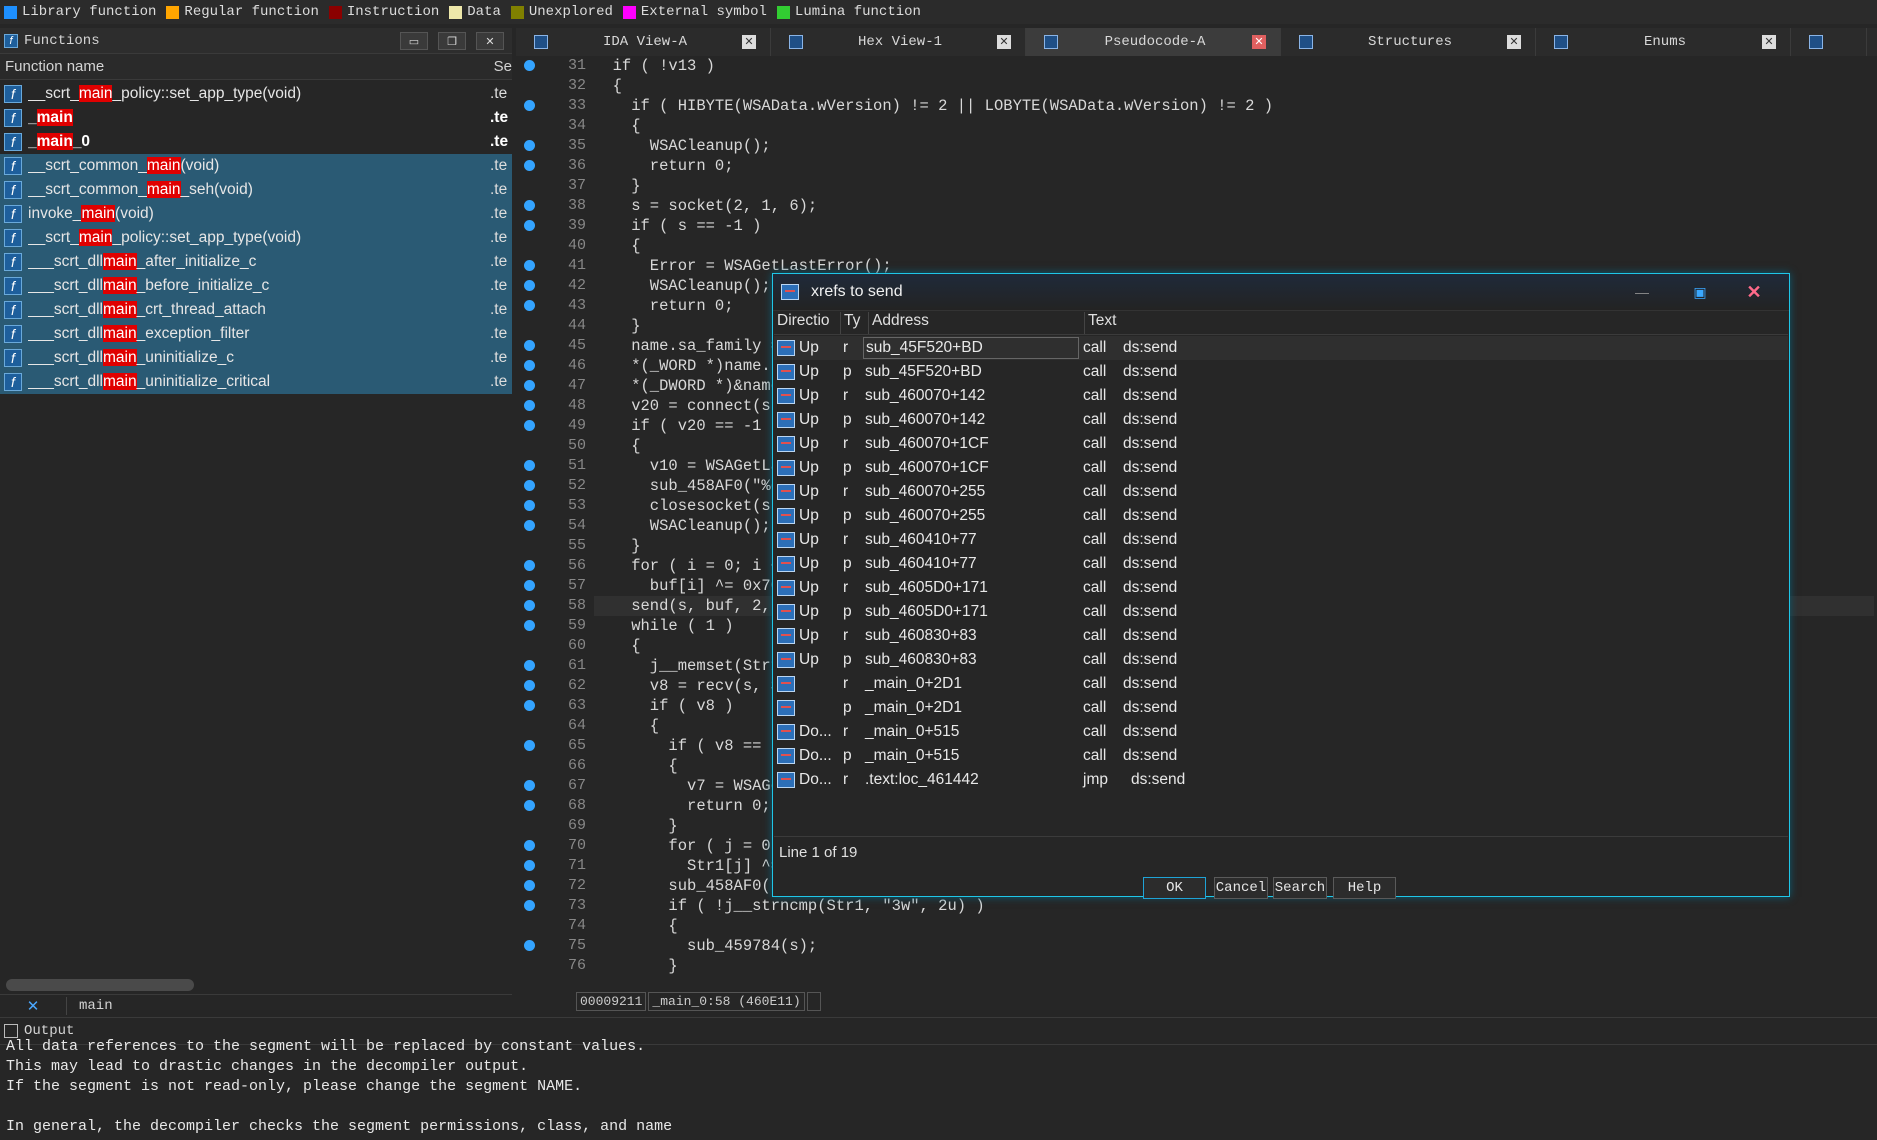 The height and width of the screenshot is (1140, 1877). I want to click on dialog-maximize-button: ▣, so click(1700, 292).